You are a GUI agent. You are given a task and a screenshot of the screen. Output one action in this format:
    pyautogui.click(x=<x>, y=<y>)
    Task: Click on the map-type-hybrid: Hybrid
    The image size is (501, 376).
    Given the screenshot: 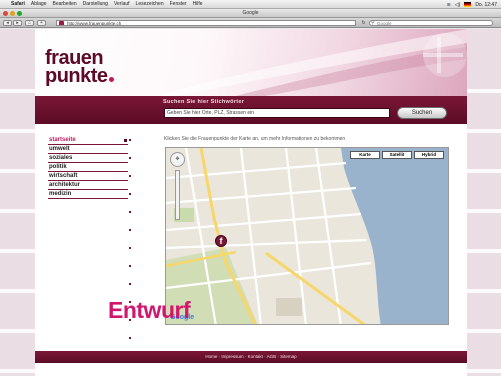 What is the action you would take?
    pyautogui.click(x=429, y=155)
    